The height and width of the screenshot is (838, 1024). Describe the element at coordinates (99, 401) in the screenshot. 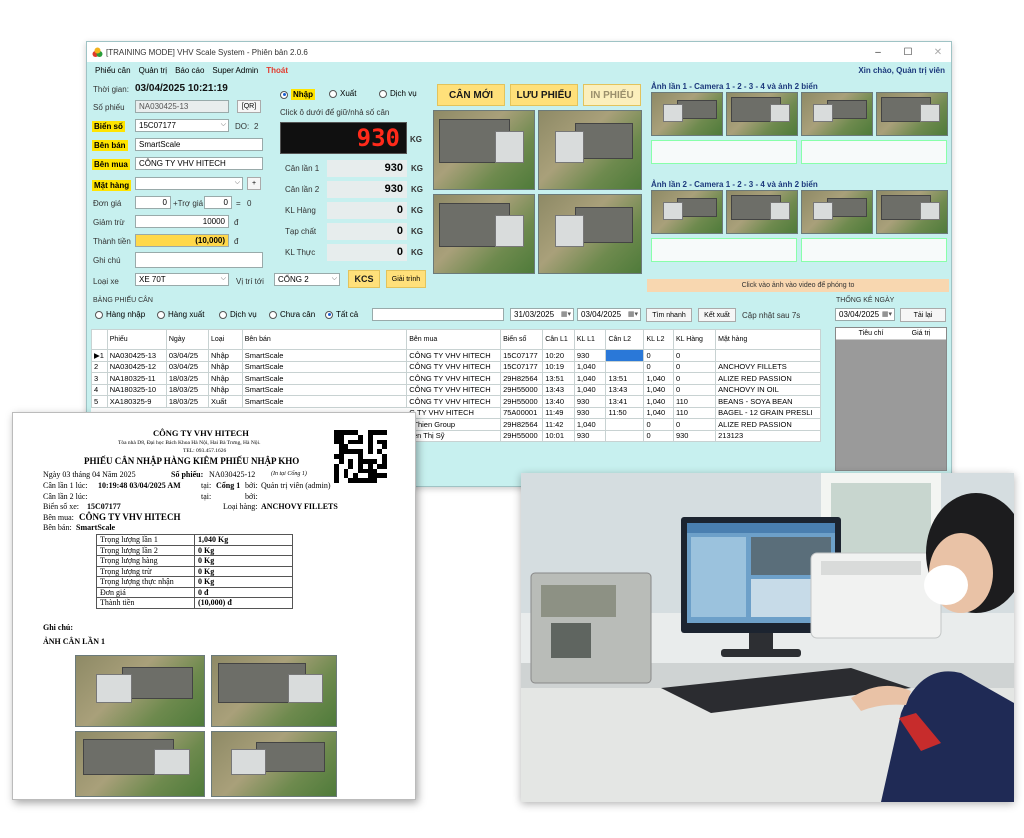

I see `table-cell: 5` at that location.